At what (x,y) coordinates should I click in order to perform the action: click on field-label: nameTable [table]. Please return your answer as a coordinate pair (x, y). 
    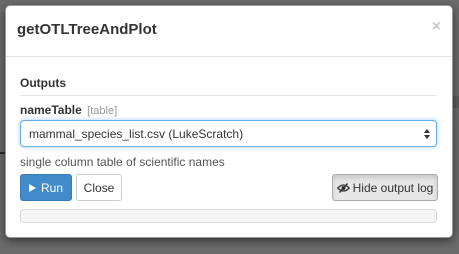
    Looking at the image, I should click on (68, 110).